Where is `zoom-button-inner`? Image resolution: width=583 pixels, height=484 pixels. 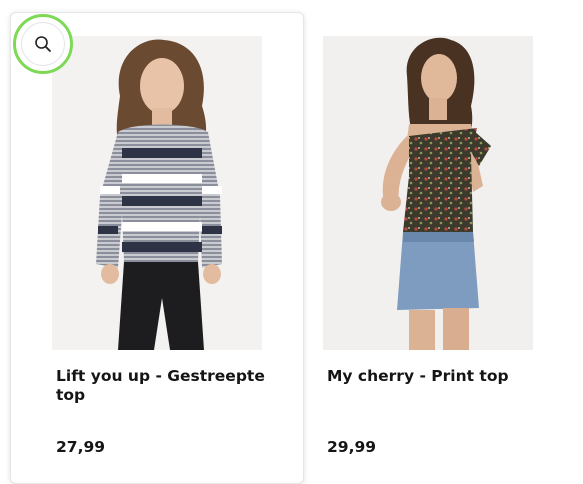 zoom-button-inner is located at coordinates (43, 44).